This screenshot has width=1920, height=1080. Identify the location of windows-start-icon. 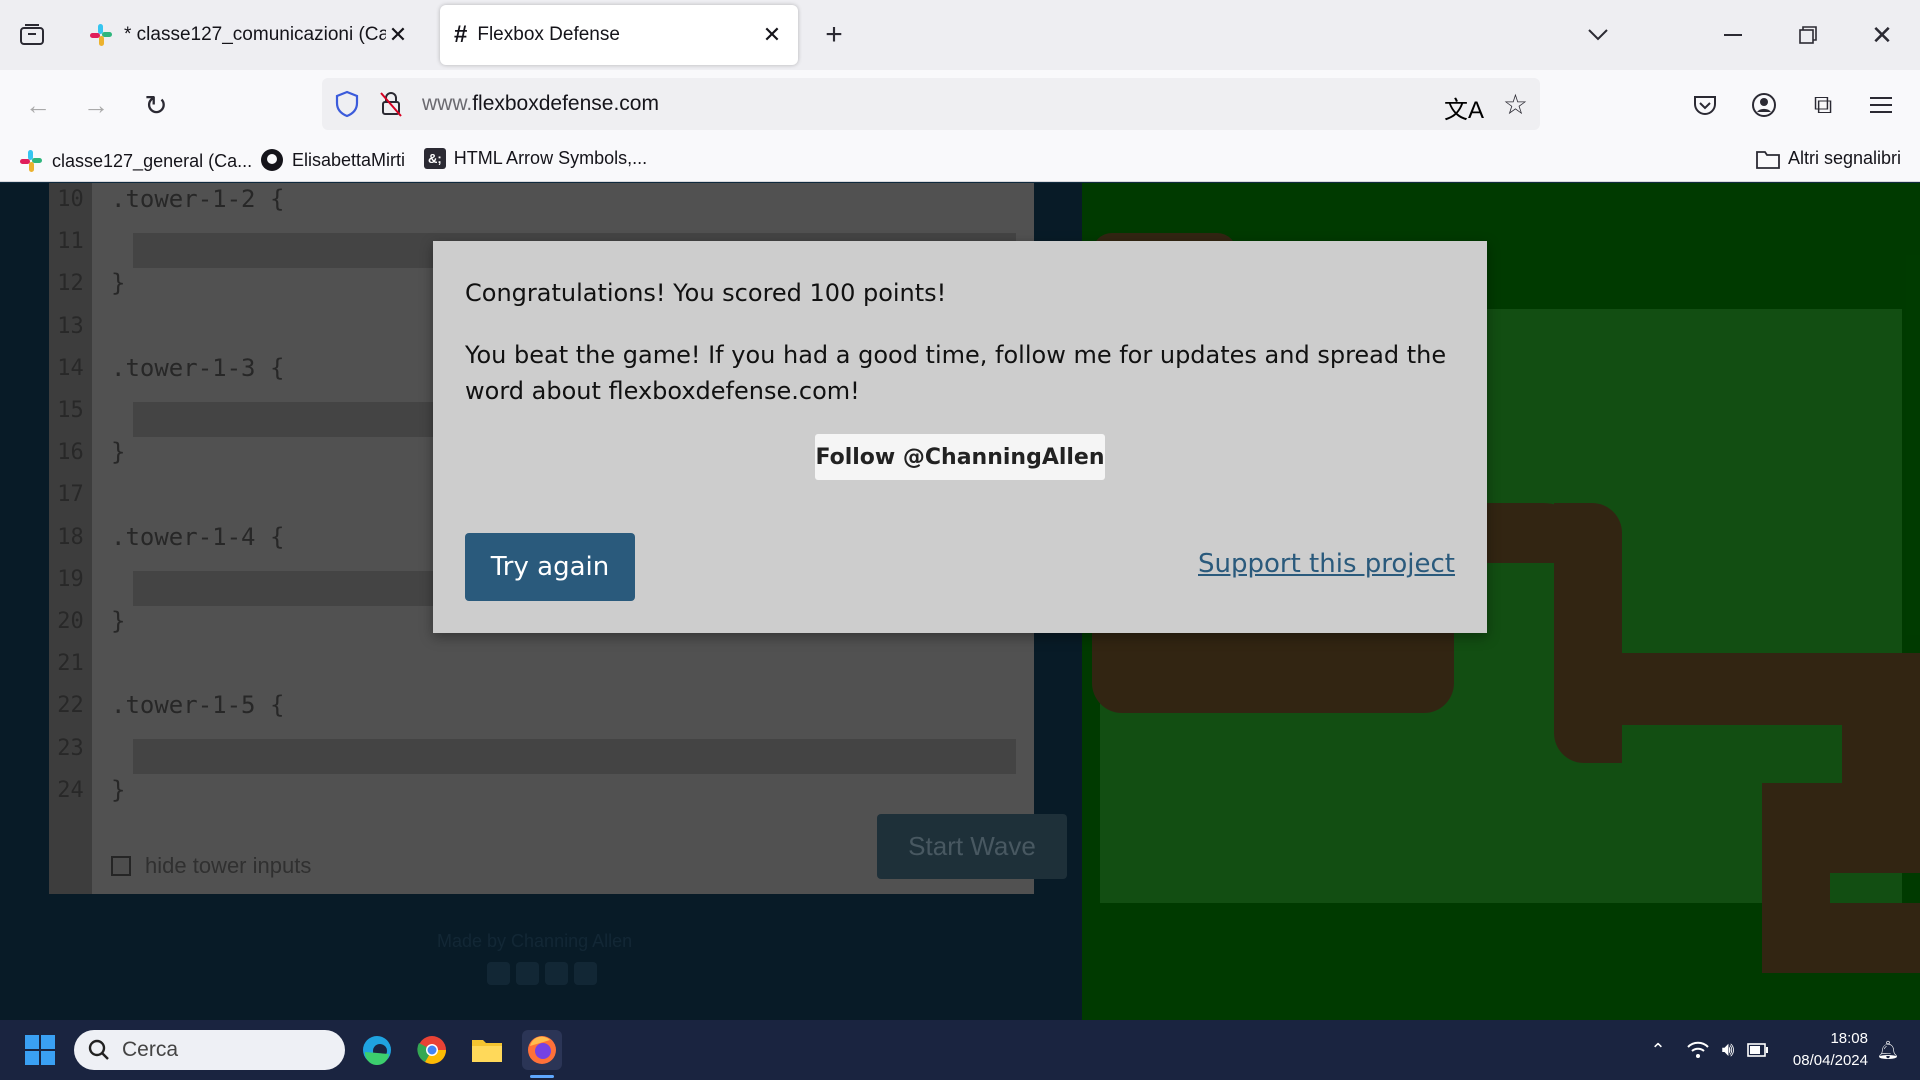
(40, 1050).